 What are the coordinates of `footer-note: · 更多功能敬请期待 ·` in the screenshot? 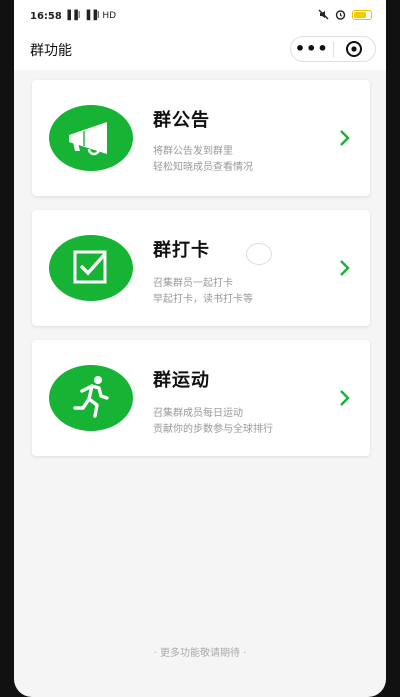 It's located at (200, 653).